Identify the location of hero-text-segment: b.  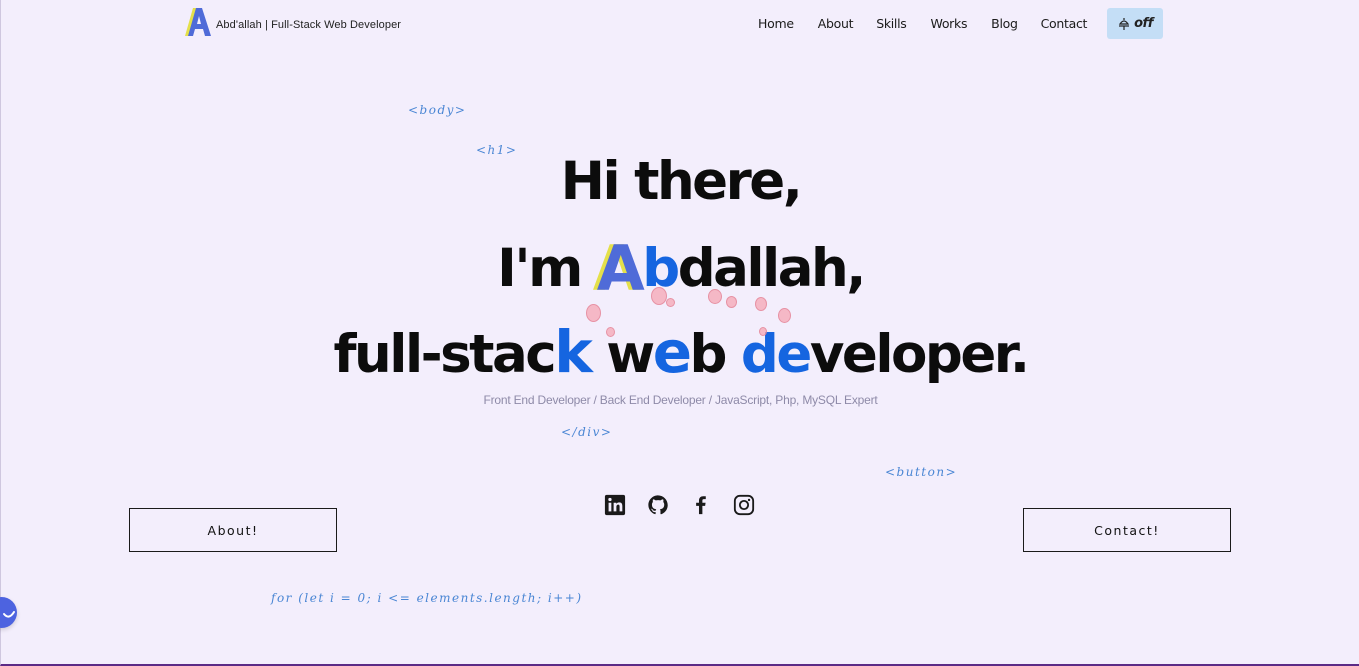
(715, 354).